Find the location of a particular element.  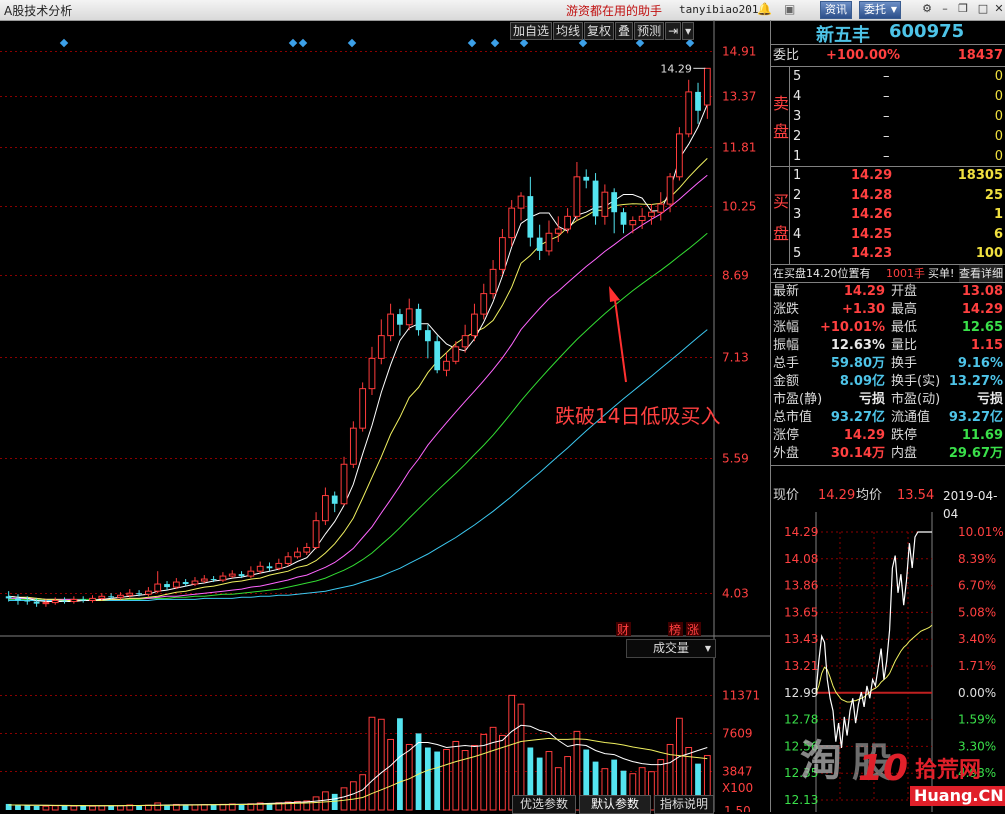

sell-level-number: 4 is located at coordinates (797, 96).